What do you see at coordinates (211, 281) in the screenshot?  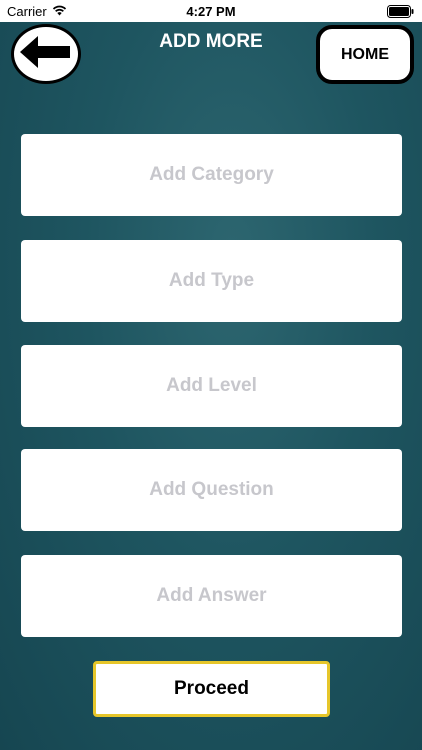 I see `type-field` at bounding box center [211, 281].